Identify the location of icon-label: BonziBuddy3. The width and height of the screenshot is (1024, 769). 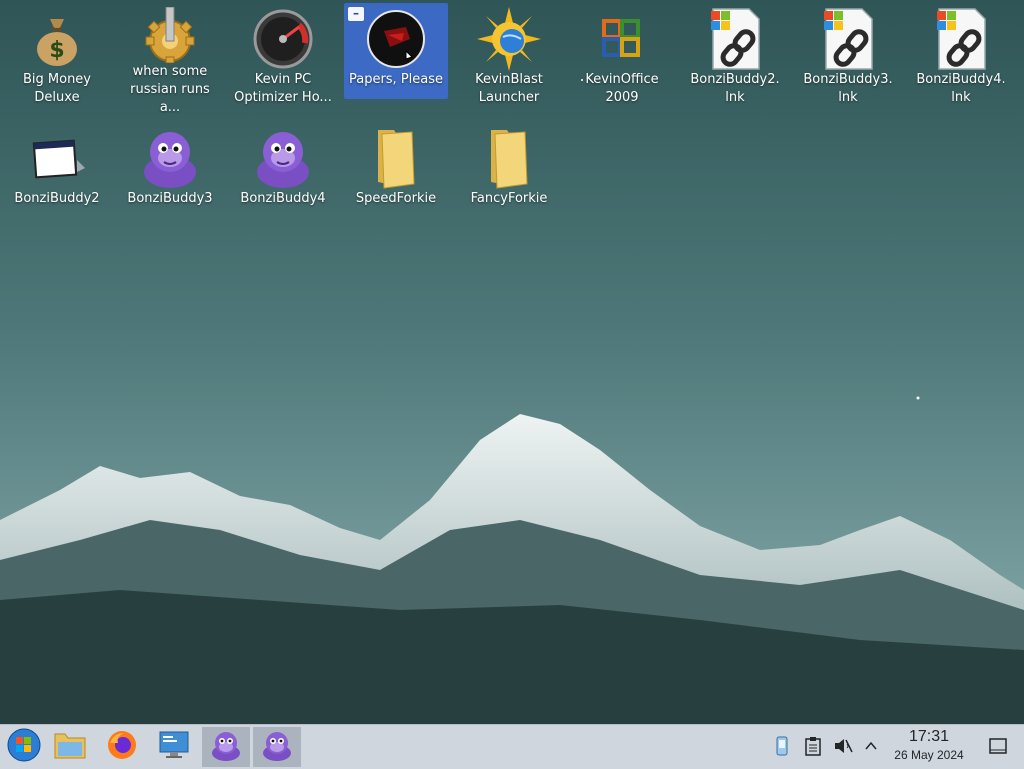
(170, 198).